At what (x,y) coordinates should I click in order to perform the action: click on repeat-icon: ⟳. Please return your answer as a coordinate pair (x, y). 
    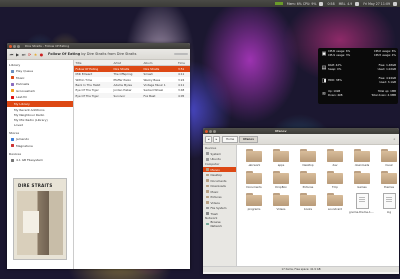
    Looking at the image, I should click on (29, 54).